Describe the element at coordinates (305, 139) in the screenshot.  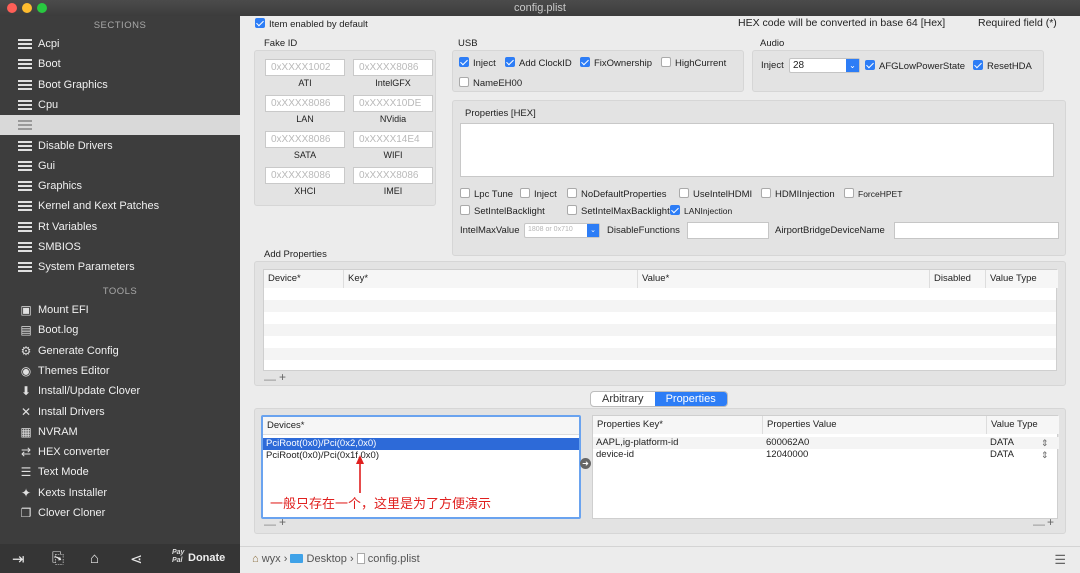
I see `fake-id-field-sata: 0xXXXX8086` at that location.